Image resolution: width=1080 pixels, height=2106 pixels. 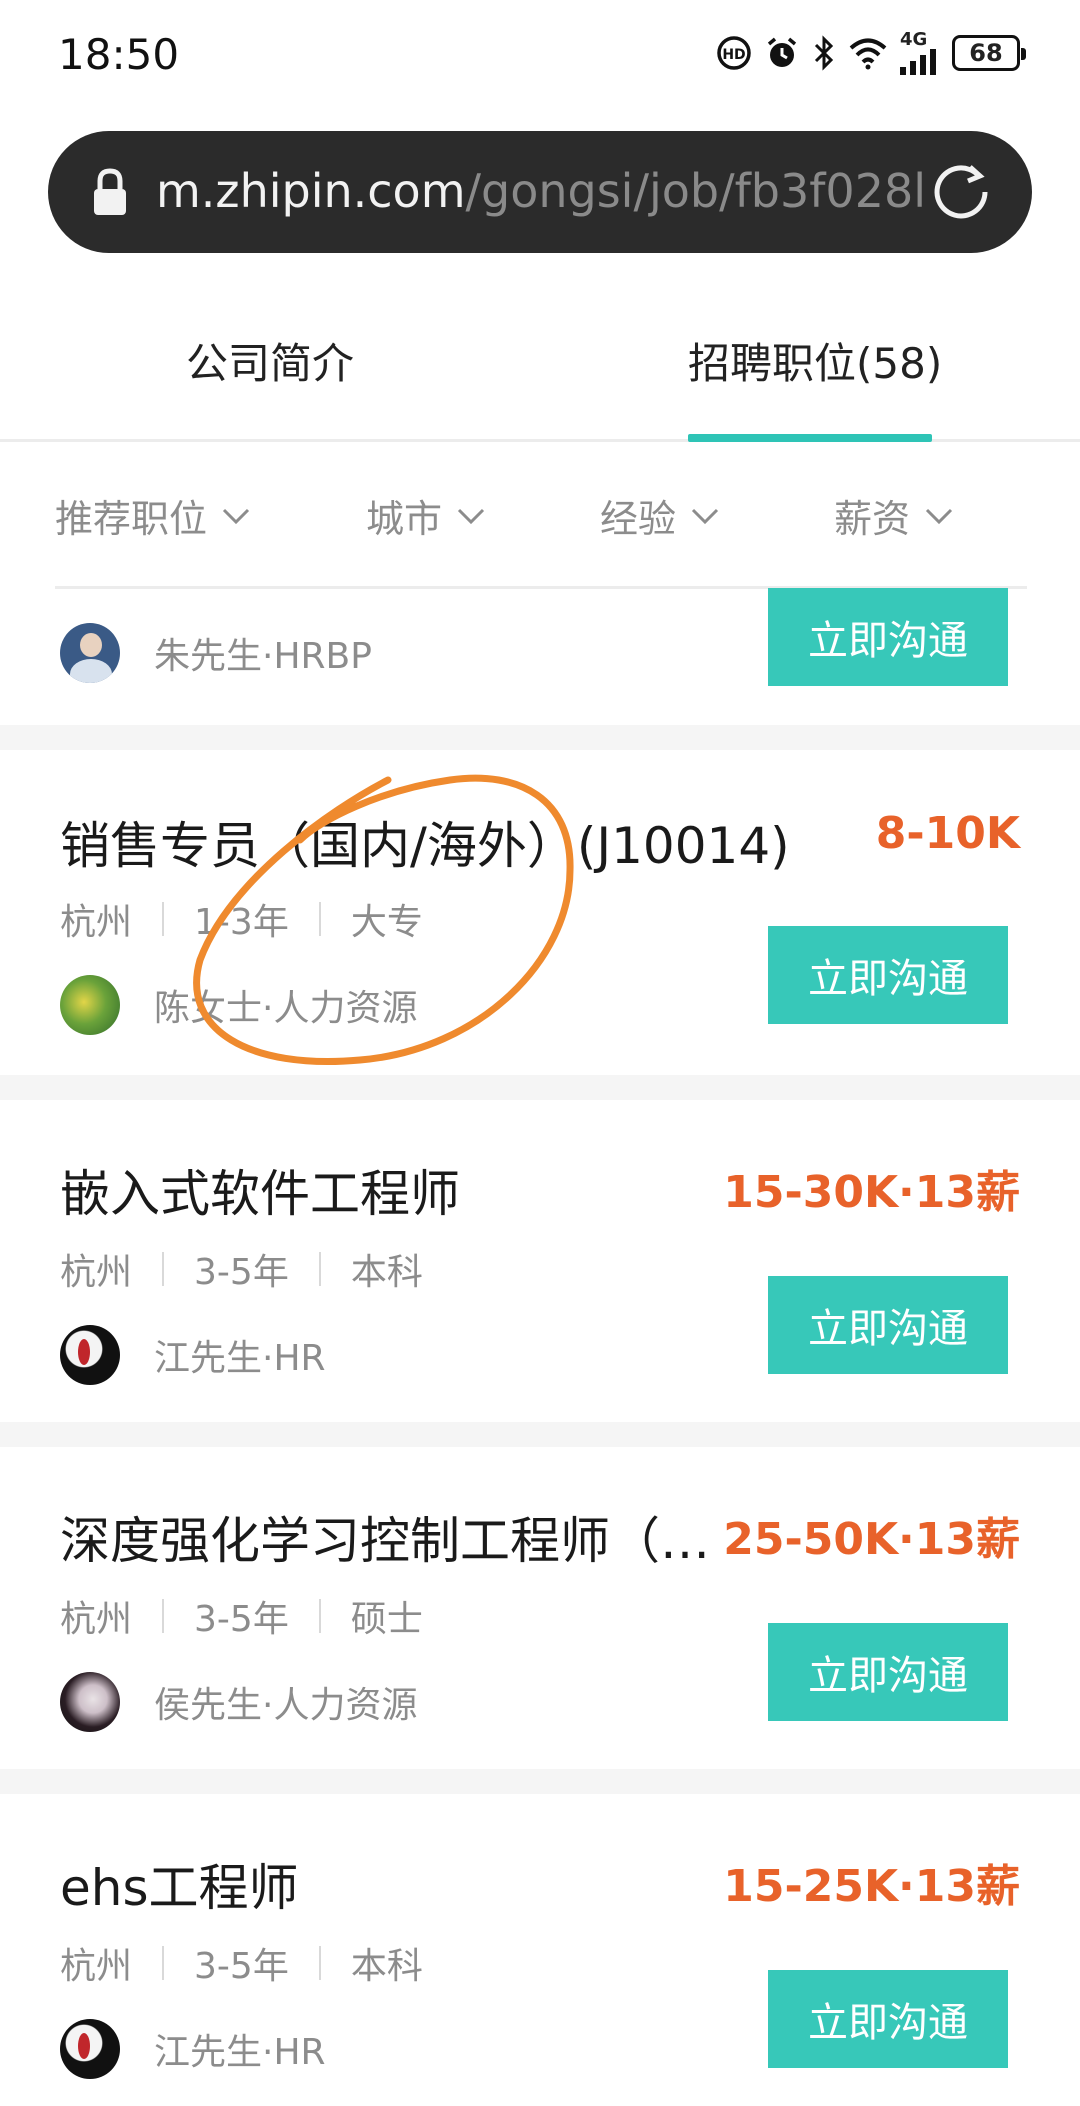 What do you see at coordinates (540, 518) in the screenshot?
I see `filter-bar: 推荐职位 城市 经验 薪资` at bounding box center [540, 518].